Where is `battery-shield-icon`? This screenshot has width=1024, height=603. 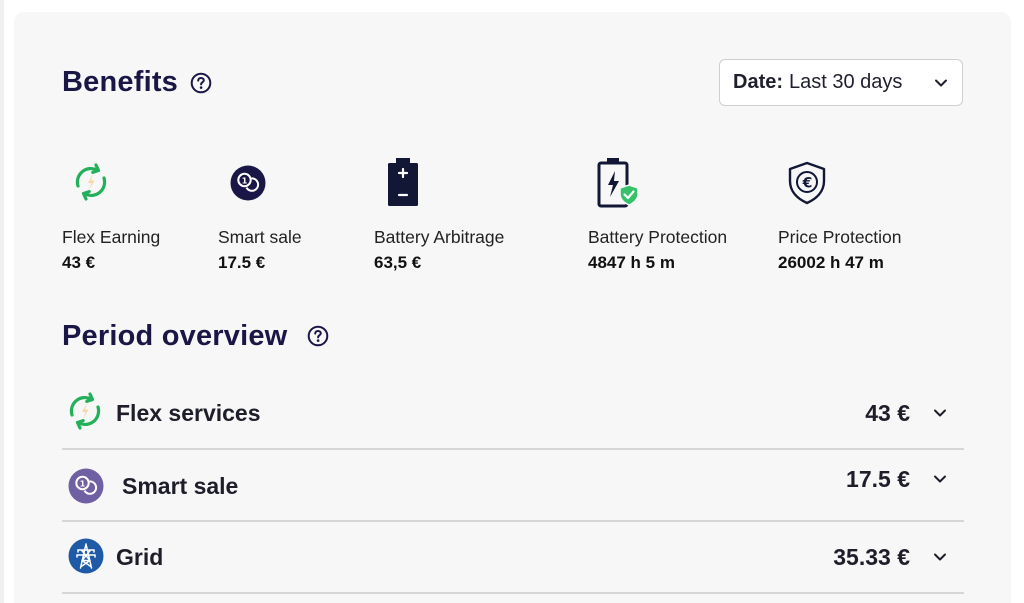 battery-shield-icon is located at coordinates (618, 183).